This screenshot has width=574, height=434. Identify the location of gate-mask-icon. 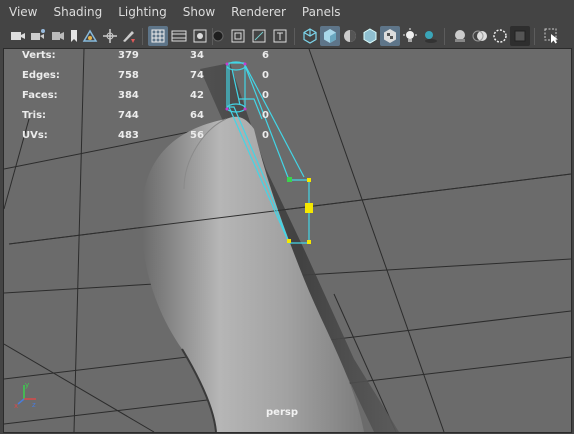
(218, 36).